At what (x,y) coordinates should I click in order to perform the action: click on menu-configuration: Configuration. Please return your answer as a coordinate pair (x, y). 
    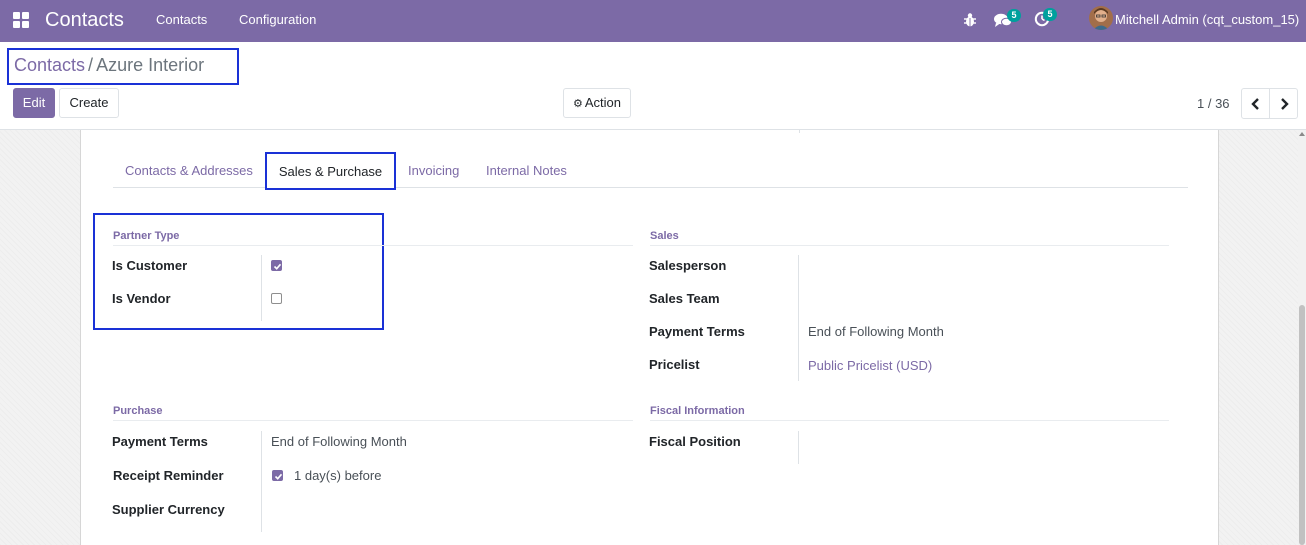
    Looking at the image, I should click on (277, 19).